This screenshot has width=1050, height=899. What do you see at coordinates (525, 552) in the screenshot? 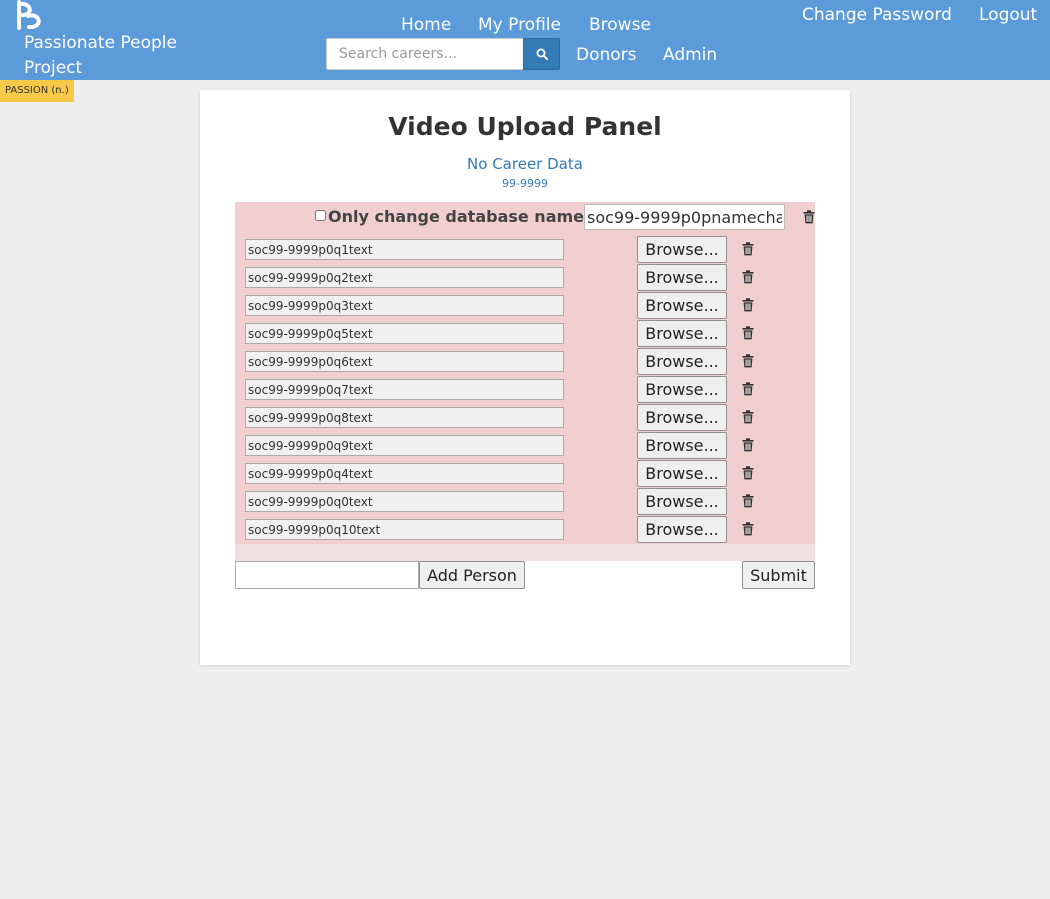
I see `video-list-footer` at bounding box center [525, 552].